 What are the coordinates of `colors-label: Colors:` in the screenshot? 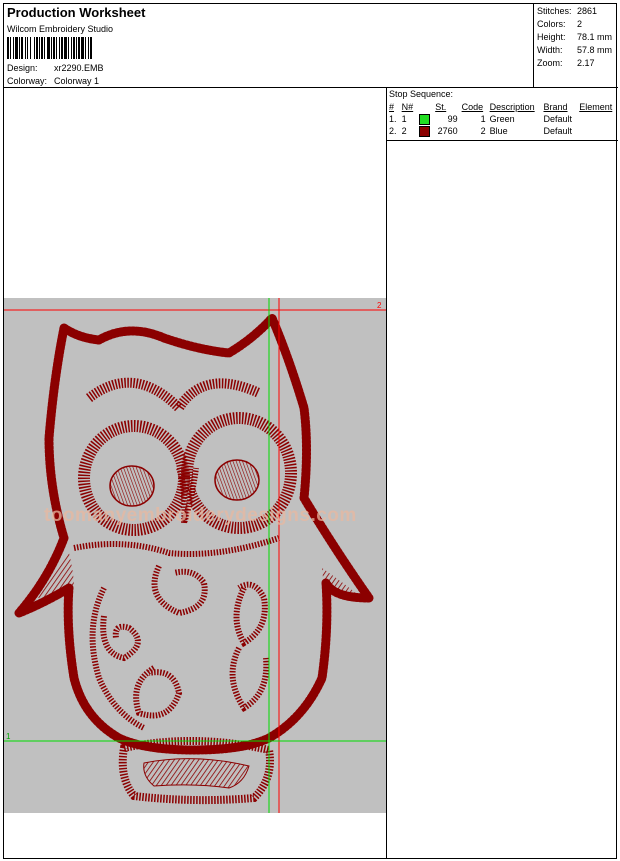 It's located at (551, 24).